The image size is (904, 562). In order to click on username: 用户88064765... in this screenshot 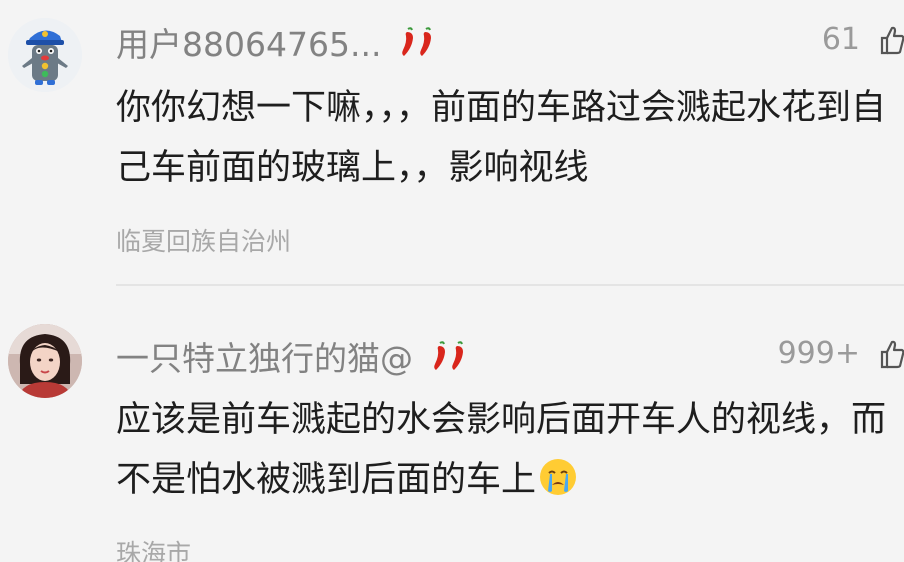, I will do `click(275, 42)`.